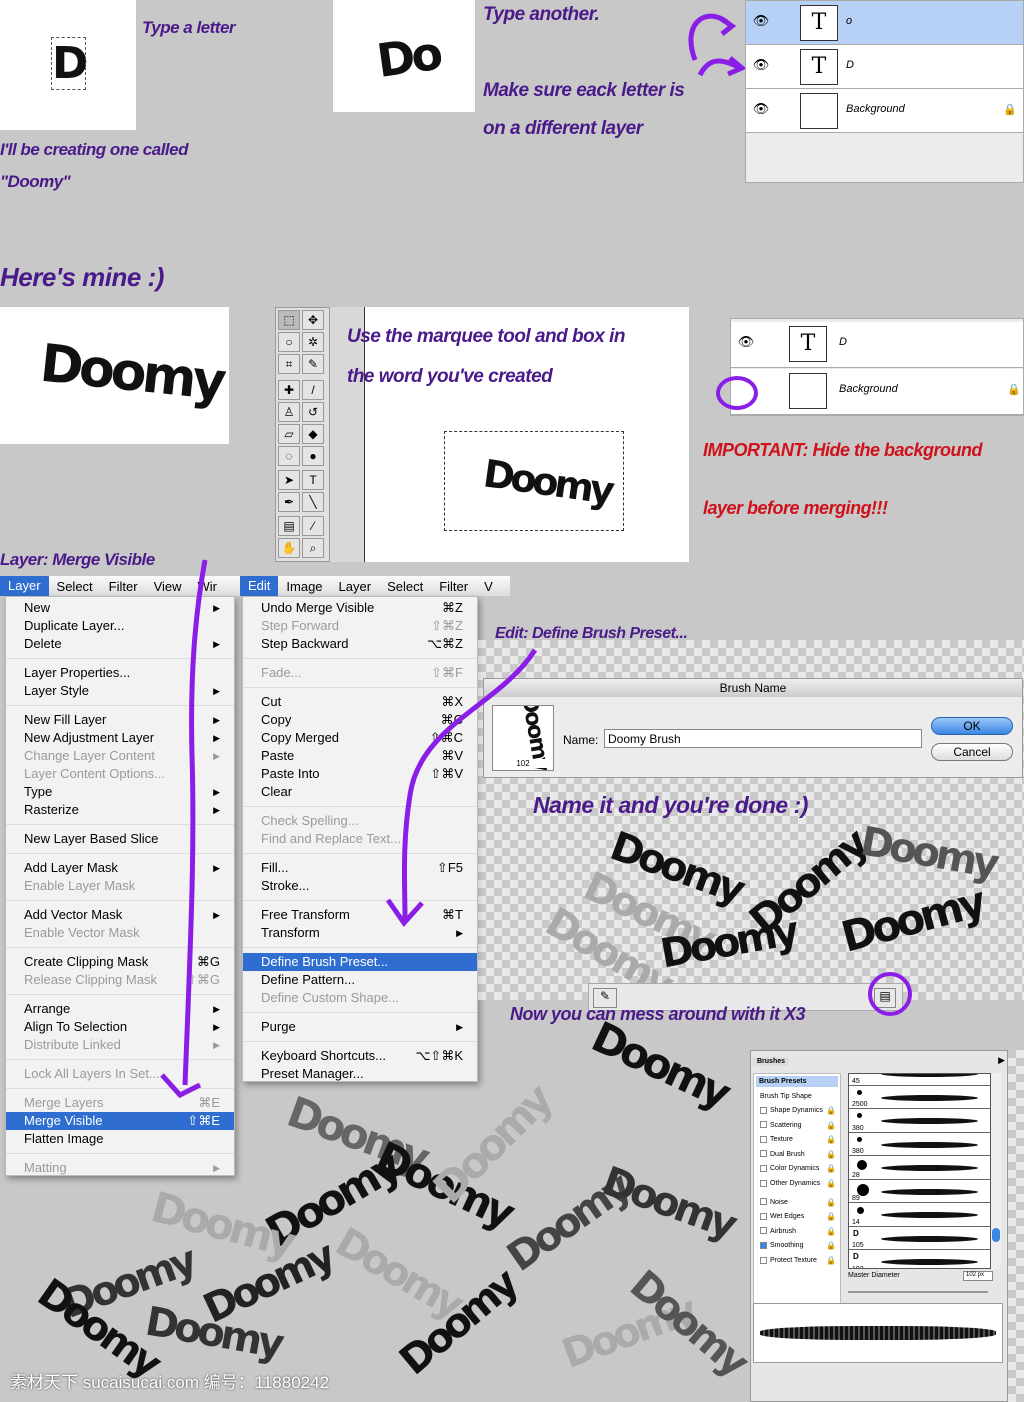  What do you see at coordinates (797, 1140) in the screenshot?
I see `brush-option: Texture 🔒` at bounding box center [797, 1140].